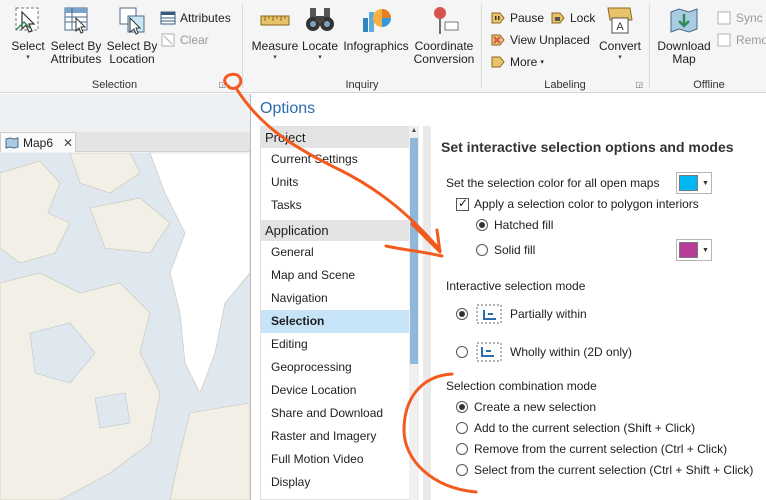 Image resolution: width=766 pixels, height=500 pixels. Describe the element at coordinates (168, 18) in the screenshot. I see `table-icon` at that location.